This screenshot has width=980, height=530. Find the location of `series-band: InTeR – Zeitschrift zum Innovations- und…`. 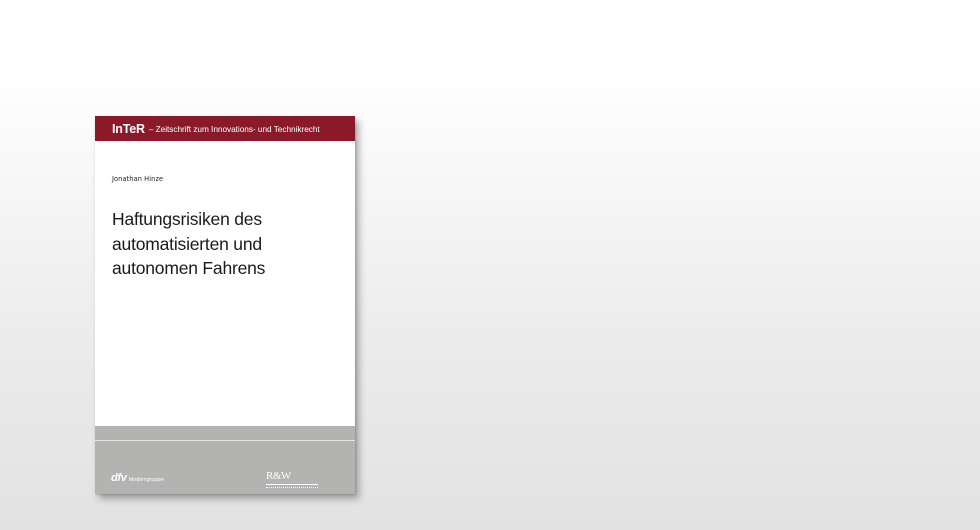

series-band: InTeR – Zeitschrift zum Innovations- und… is located at coordinates (225, 128).